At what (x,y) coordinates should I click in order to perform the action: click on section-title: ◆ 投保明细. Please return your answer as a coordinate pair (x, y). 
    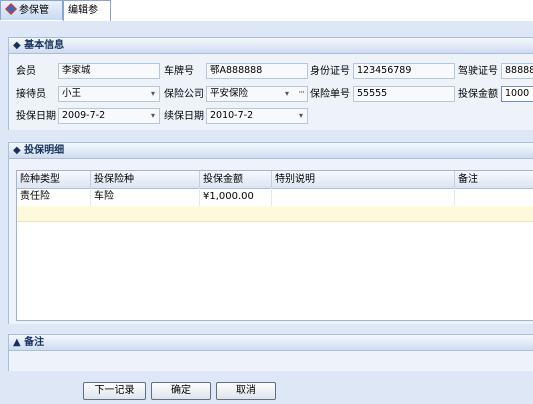
    Looking at the image, I should click on (39, 150).